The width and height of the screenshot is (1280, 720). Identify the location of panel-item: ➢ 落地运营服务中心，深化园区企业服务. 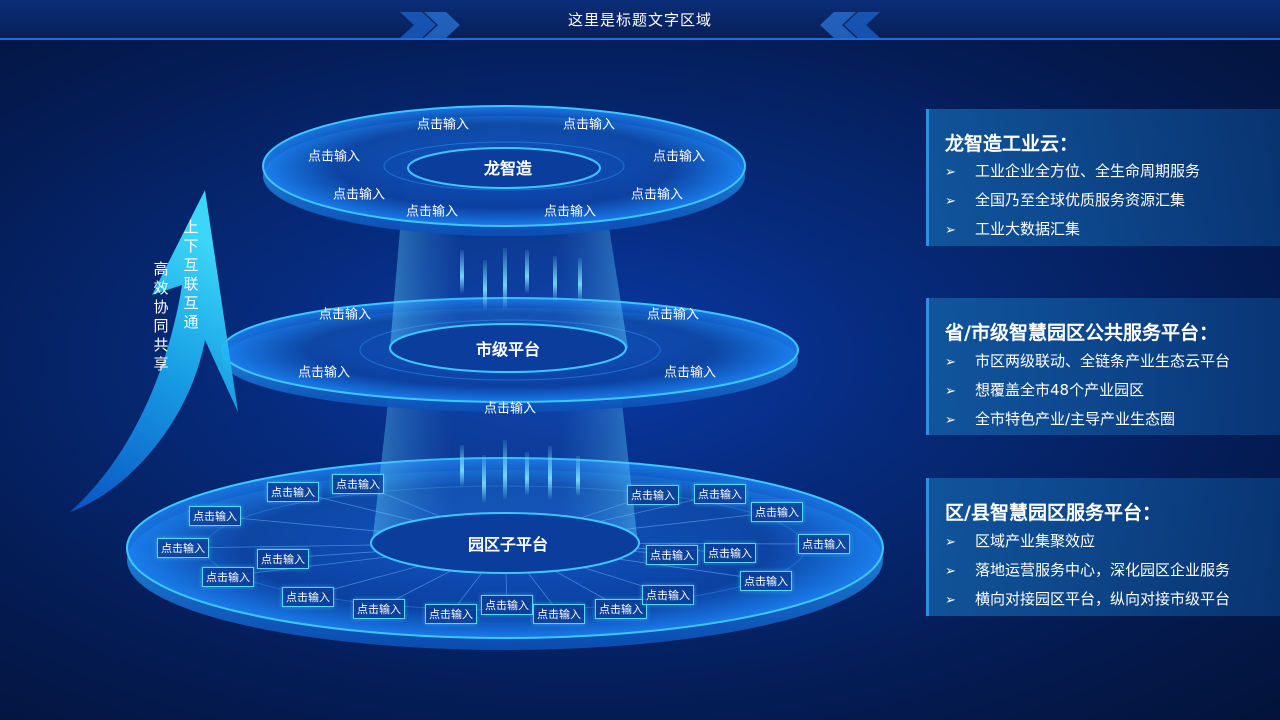
(1087, 570).